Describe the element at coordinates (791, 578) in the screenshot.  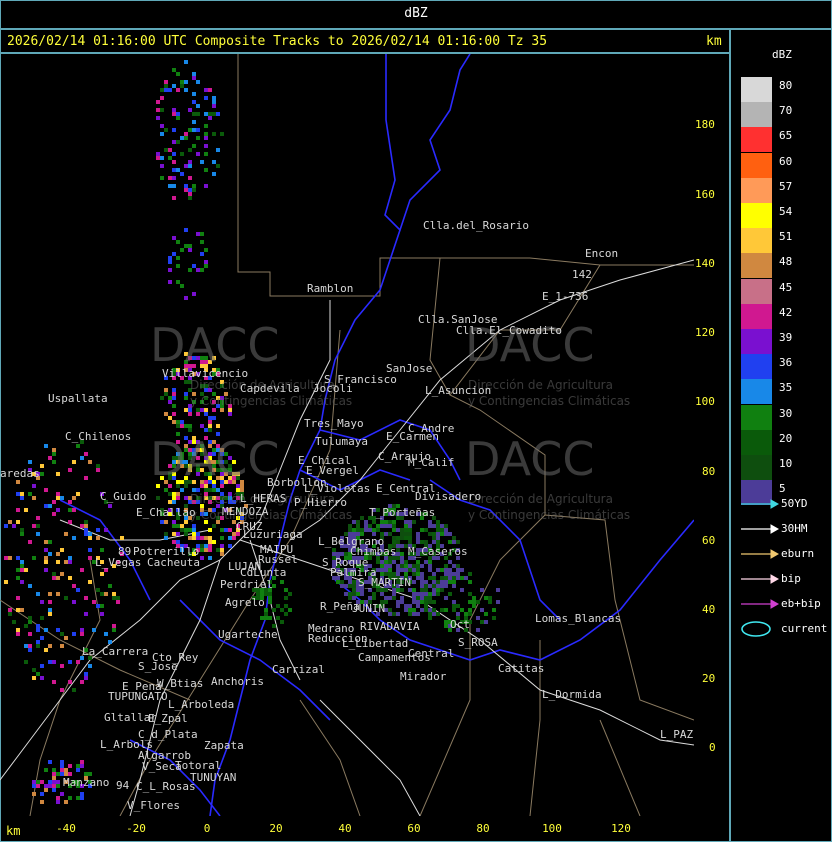
I see `track-label-bip: bip` at that location.